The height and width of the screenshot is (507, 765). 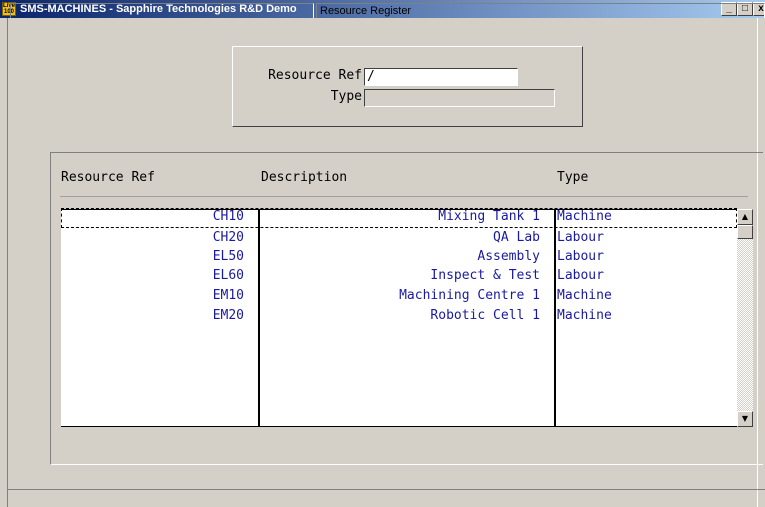 What do you see at coordinates (228, 256) in the screenshot?
I see `cell-resource-ref: EL50` at bounding box center [228, 256].